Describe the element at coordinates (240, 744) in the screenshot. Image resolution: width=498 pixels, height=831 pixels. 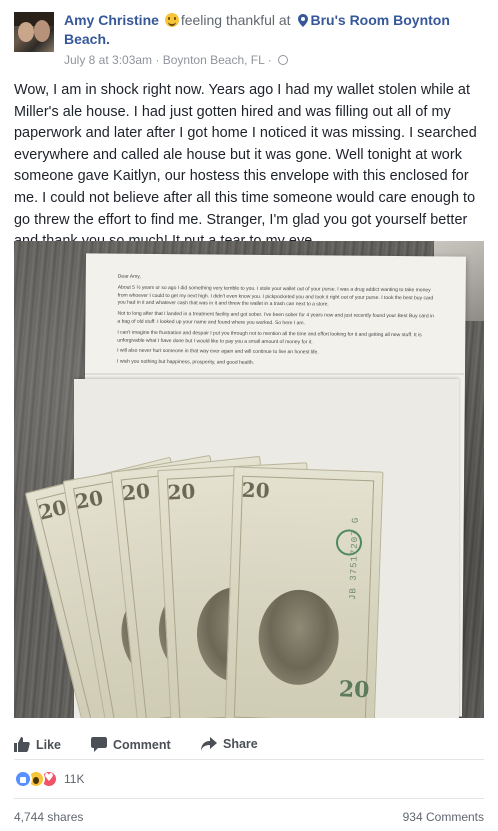
I see `share-label: Share` at that location.